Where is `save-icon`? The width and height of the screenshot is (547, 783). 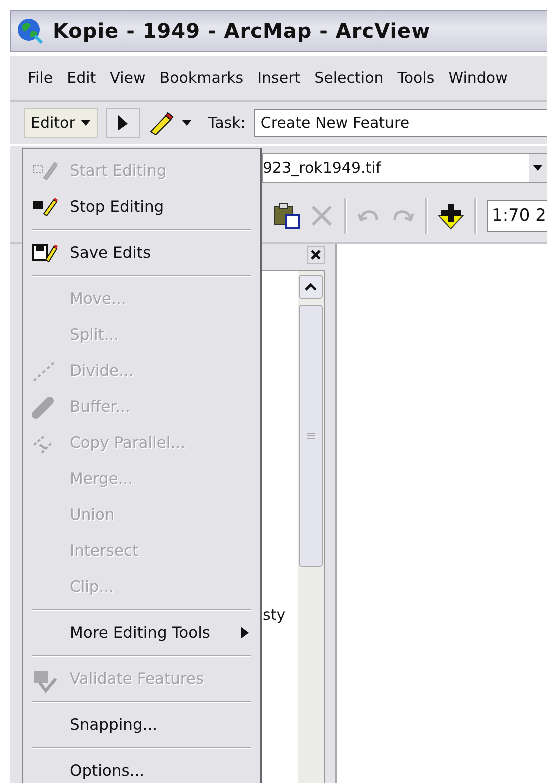 save-icon is located at coordinates (45, 253).